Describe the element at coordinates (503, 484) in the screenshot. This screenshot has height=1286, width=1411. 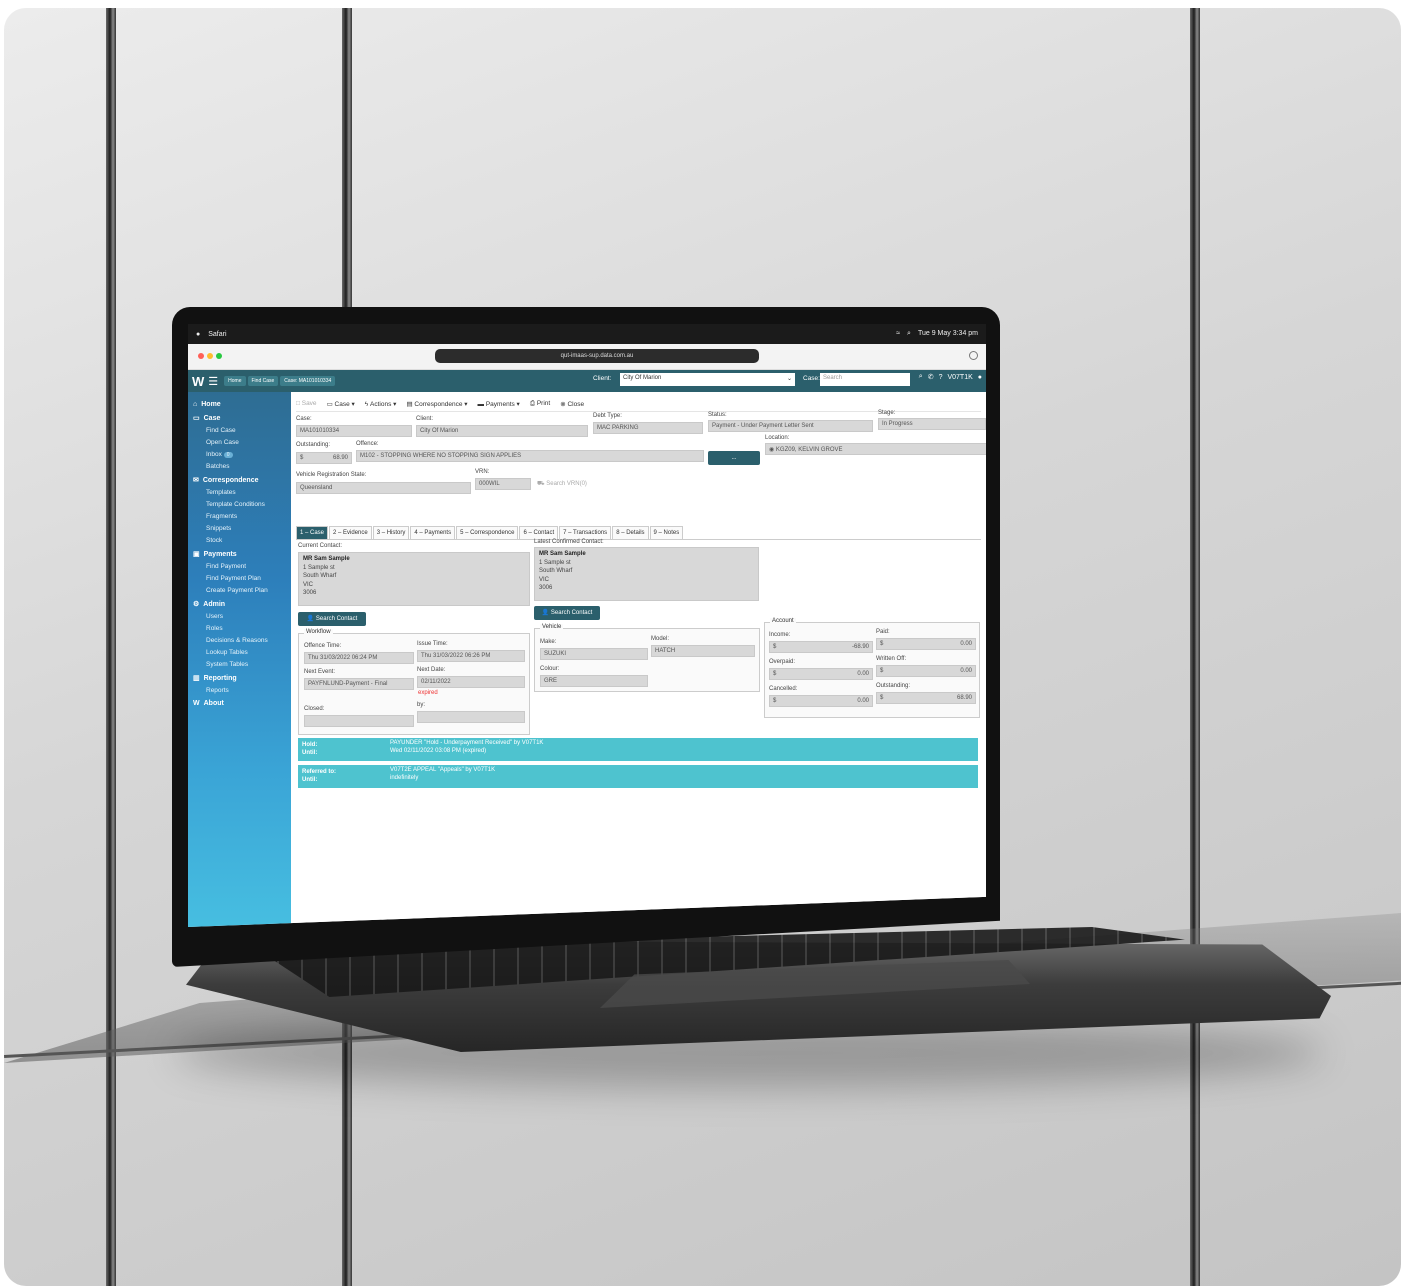
I see `vrn-field: 000WIL` at that location.